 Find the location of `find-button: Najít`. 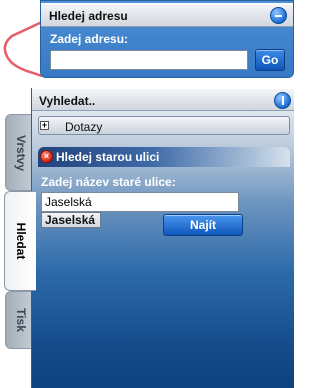

find-button: Najít is located at coordinates (203, 225).